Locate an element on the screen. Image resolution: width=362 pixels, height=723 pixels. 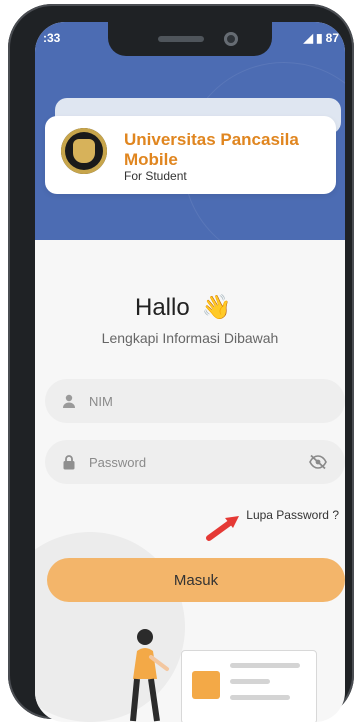
password-input is located at coordinates (189, 462).